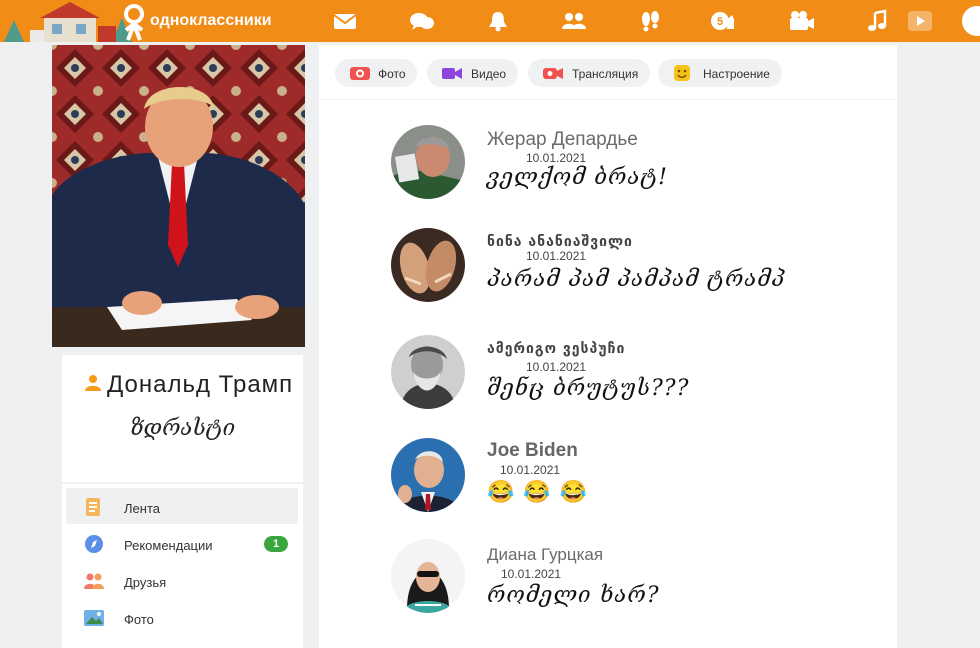 The image size is (980, 648). I want to click on music-icon, so click(878, 21).